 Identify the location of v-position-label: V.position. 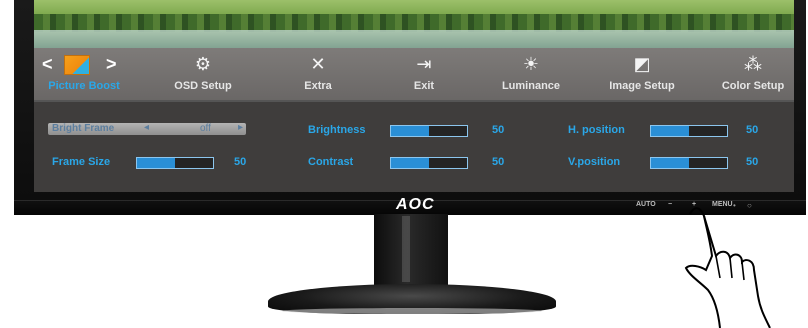
(594, 162).